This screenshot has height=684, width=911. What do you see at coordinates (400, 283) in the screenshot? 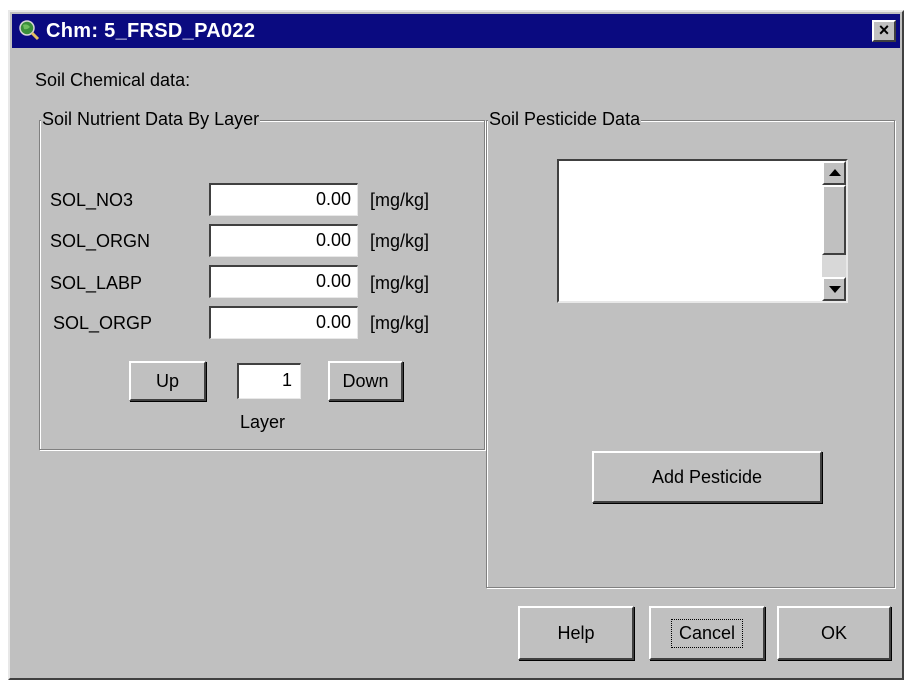
I see `sol-labp-unit: [mg/kg]` at bounding box center [400, 283].